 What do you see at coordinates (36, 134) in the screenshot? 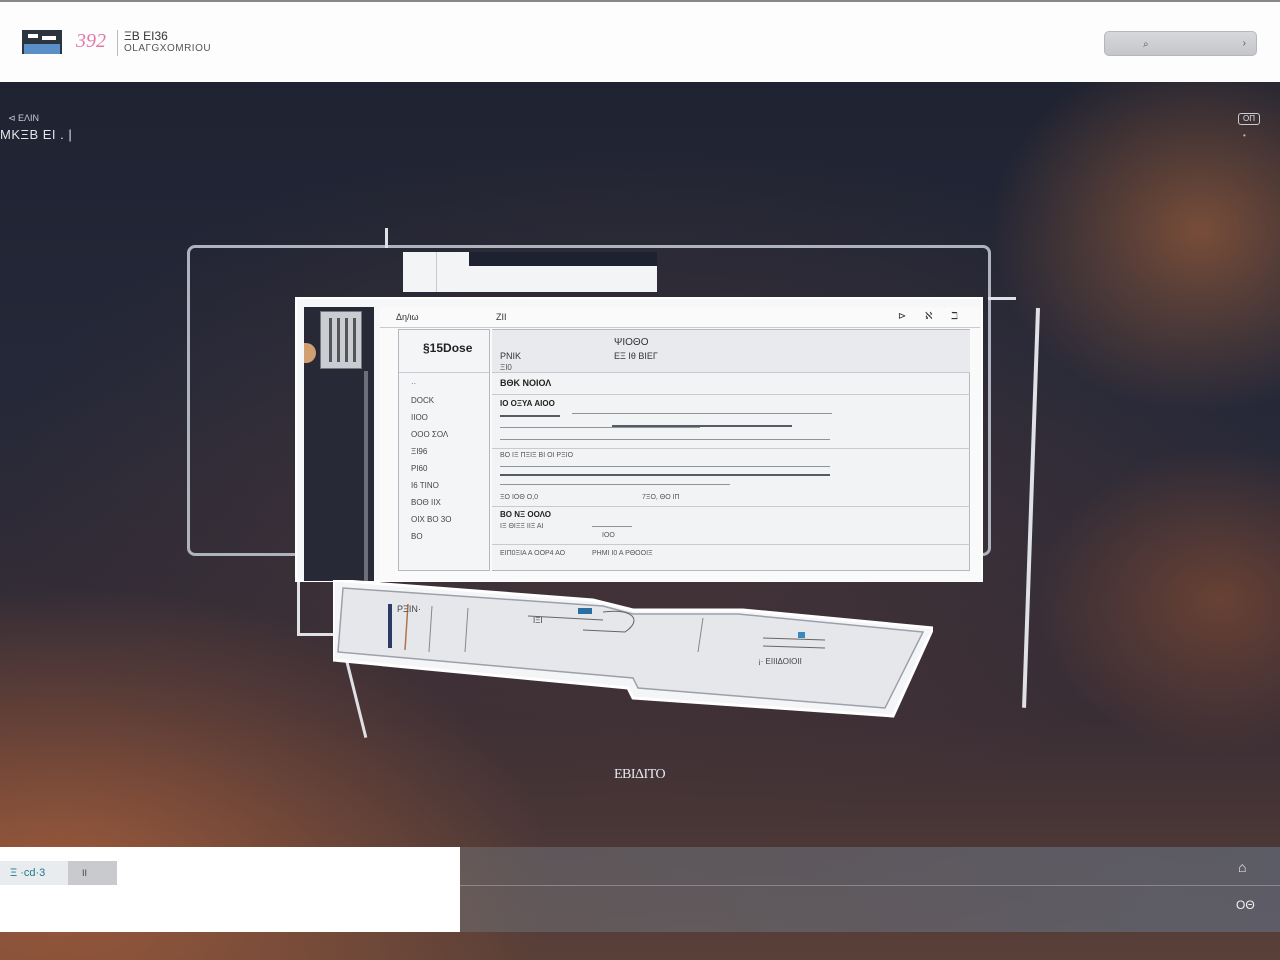
I see `side-title: ΜΚΞΒ ΕΙ . |` at bounding box center [36, 134].